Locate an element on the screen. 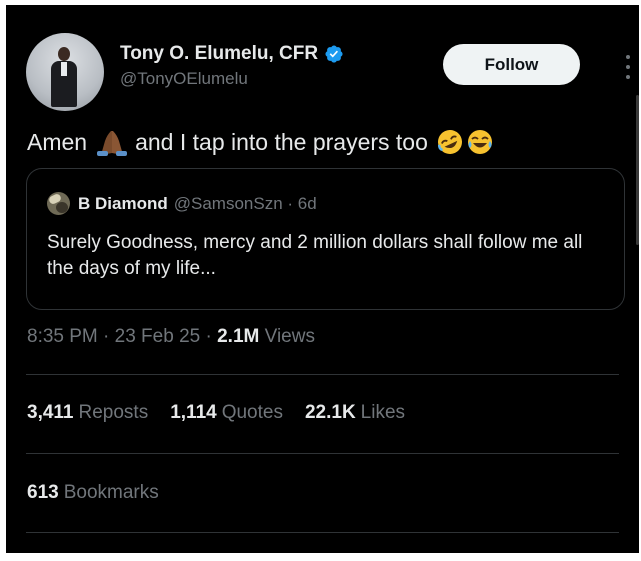 This screenshot has height=561, width=641. follow-button: Follow is located at coordinates (511, 64).